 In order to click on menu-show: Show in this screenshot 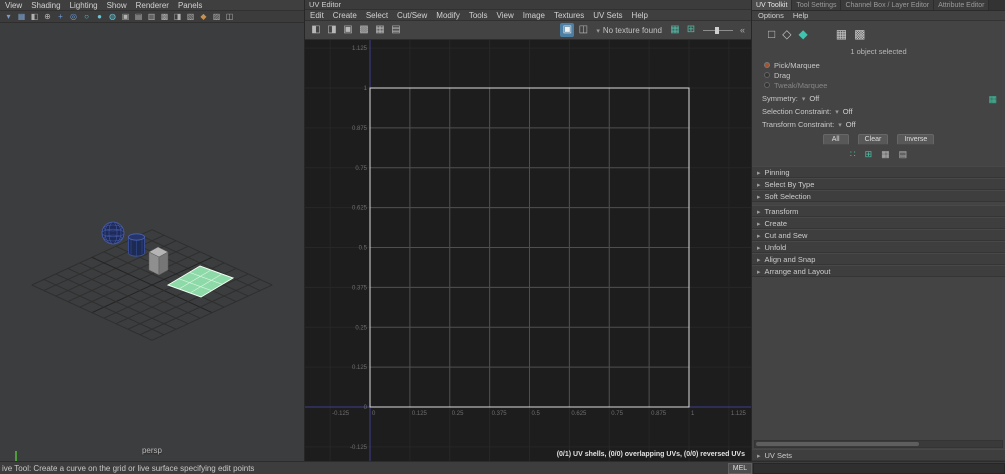, I will do `click(117, 5)`.